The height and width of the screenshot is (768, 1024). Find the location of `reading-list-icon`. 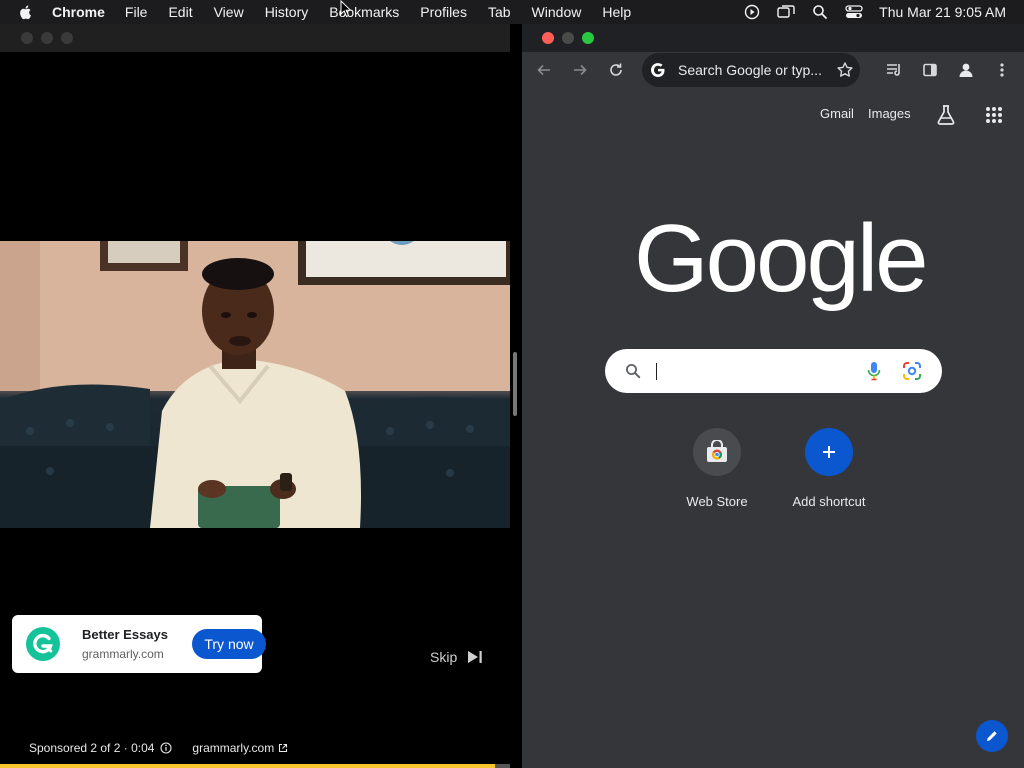

reading-list-icon is located at coordinates (893, 70).